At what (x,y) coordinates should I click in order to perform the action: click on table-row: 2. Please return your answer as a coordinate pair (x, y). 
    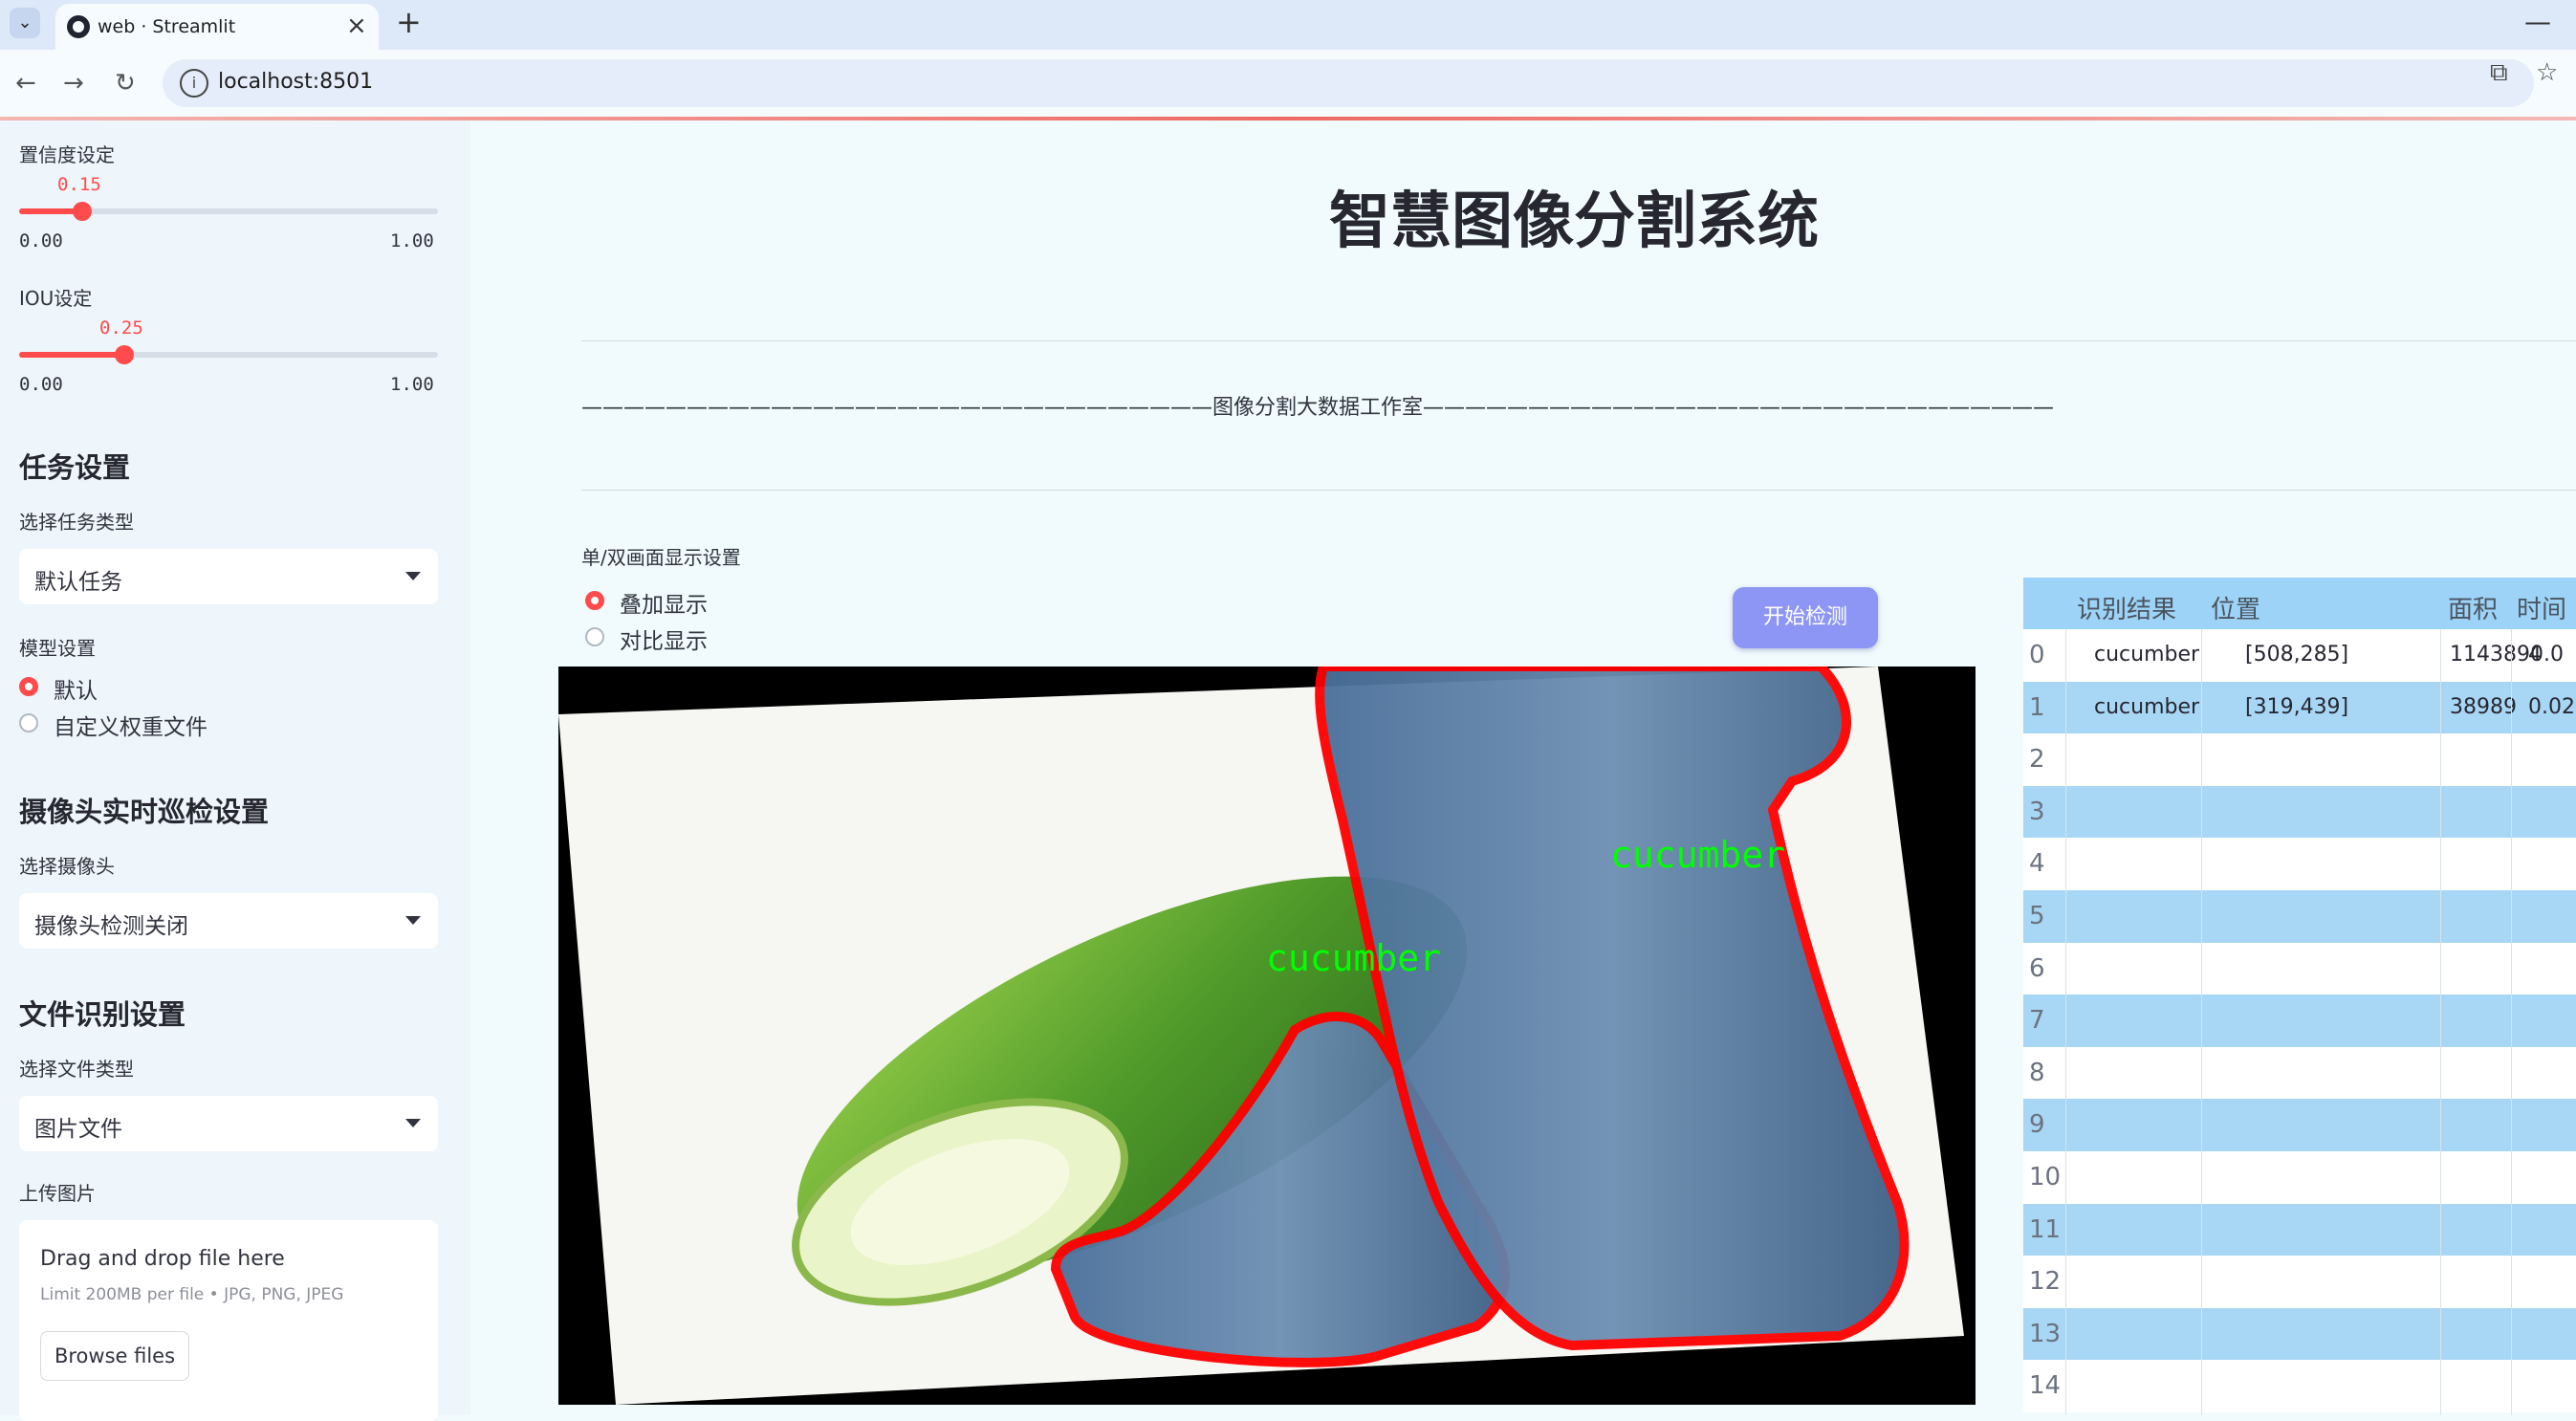
    Looking at the image, I should click on (2299, 760).